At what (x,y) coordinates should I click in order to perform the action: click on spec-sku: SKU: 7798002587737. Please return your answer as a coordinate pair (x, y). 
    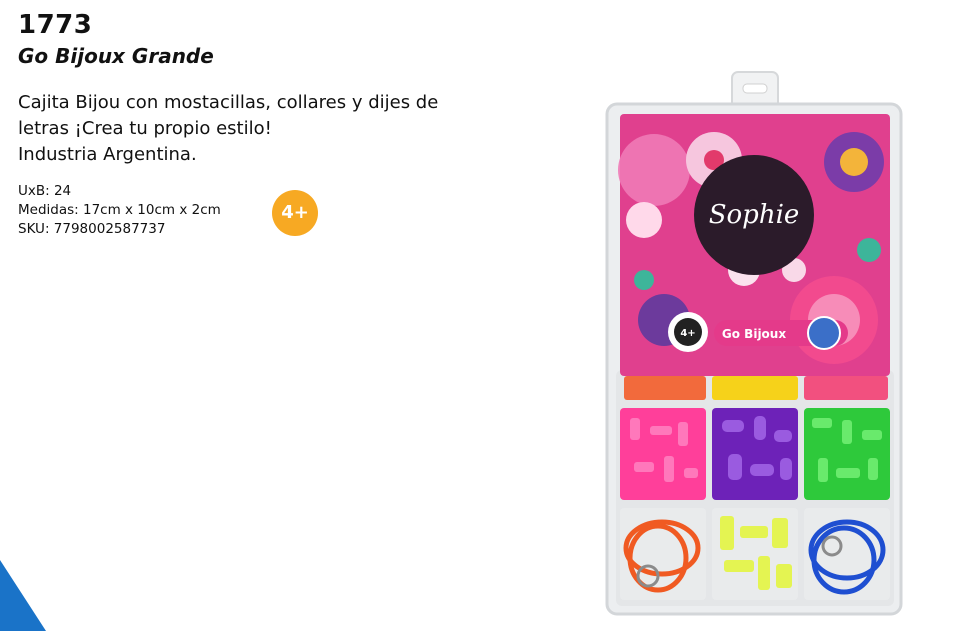
    Looking at the image, I should click on (92, 229).